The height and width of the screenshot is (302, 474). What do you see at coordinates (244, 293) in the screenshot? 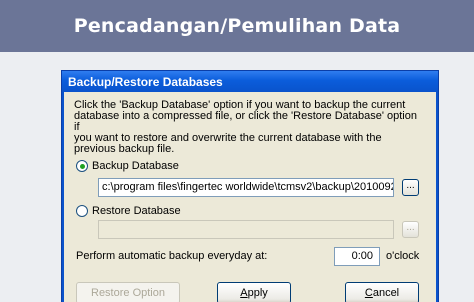
I see `apply-button-accesskey: A` at bounding box center [244, 293].